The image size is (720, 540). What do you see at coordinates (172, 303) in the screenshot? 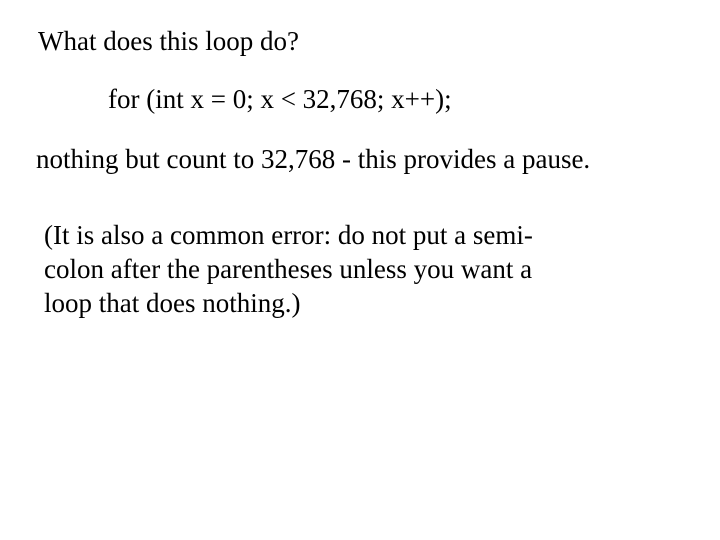
I see `note-line: loop that does nothing.)` at bounding box center [172, 303].